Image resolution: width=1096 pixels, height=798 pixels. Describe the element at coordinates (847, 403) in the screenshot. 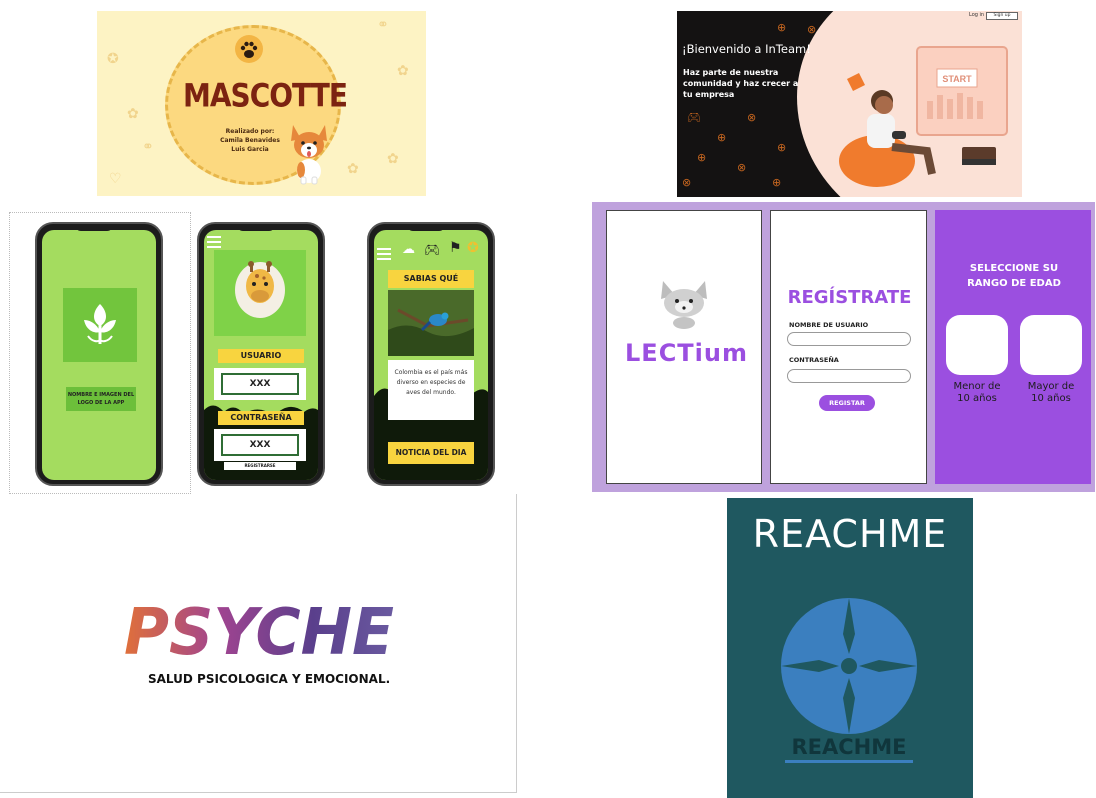

I see `register-button: REGISTAR` at that location.